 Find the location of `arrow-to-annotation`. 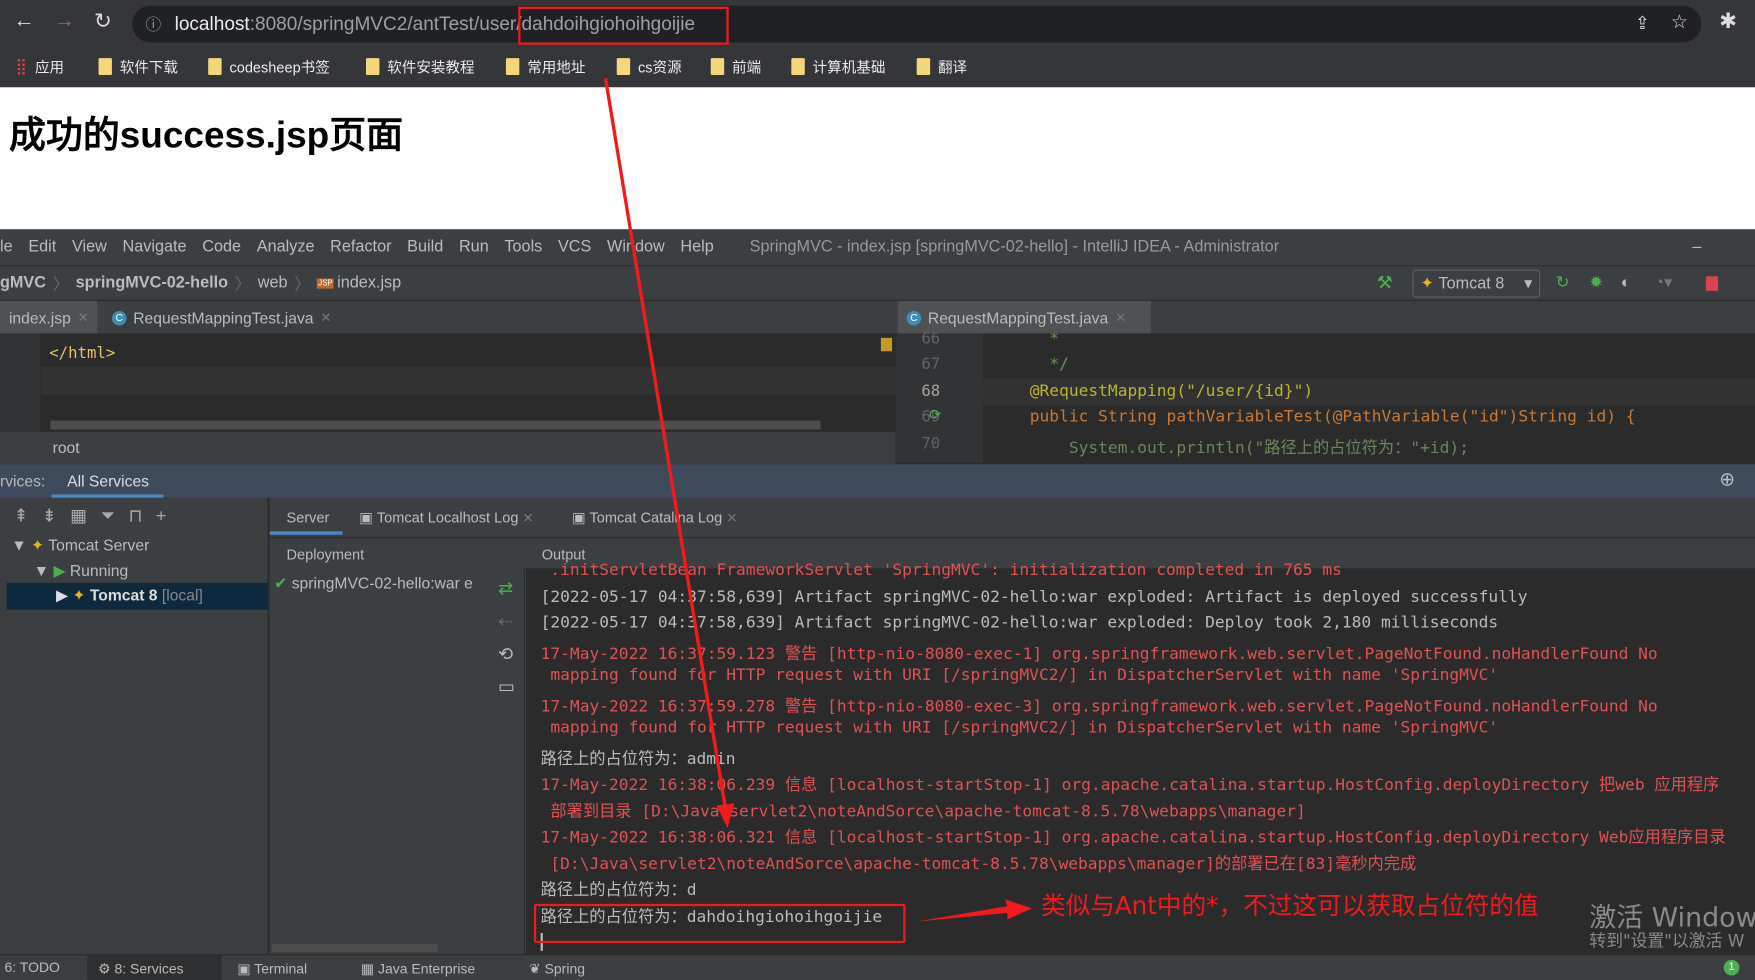

arrow-to-annotation is located at coordinates (973, 910).